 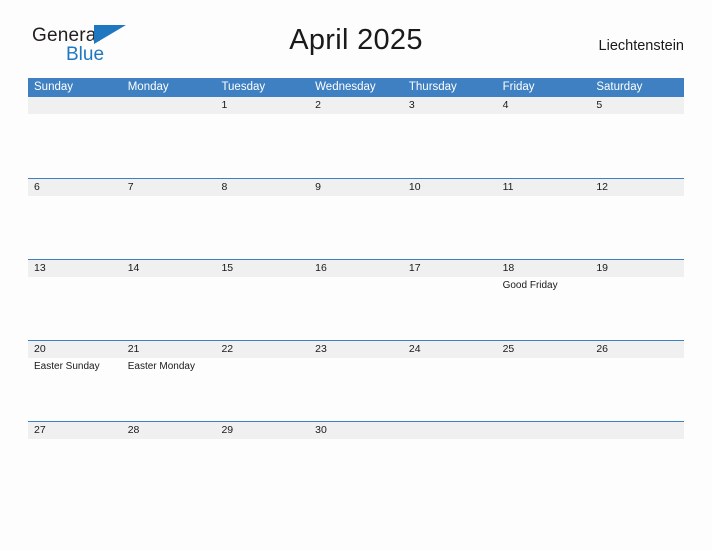 What do you see at coordinates (40, 430) in the screenshot?
I see `day-number: 27` at bounding box center [40, 430].